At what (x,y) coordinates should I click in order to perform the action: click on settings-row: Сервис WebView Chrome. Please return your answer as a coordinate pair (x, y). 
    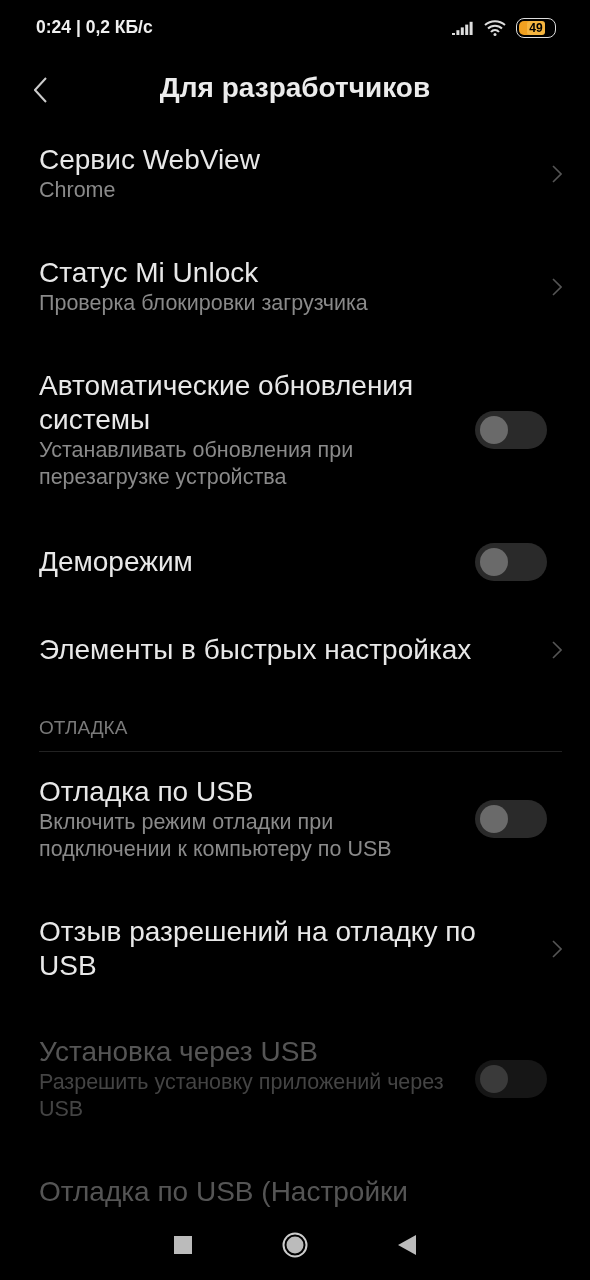
    Looking at the image, I should click on (295, 176).